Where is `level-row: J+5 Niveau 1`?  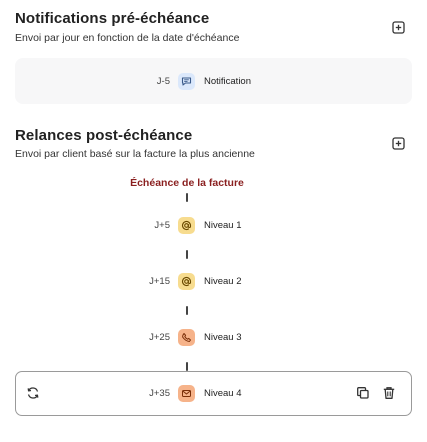 level-row: J+5 Niveau 1 is located at coordinates (191, 225).